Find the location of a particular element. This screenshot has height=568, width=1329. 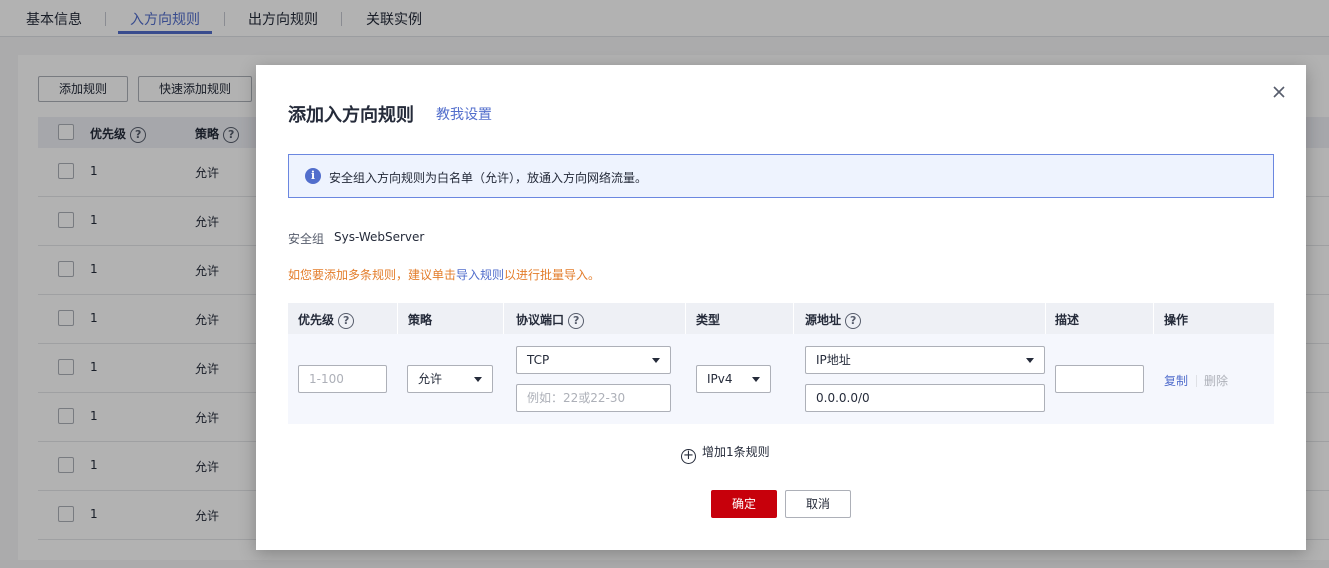

delete-rule-link: 删除 is located at coordinates (1216, 380).